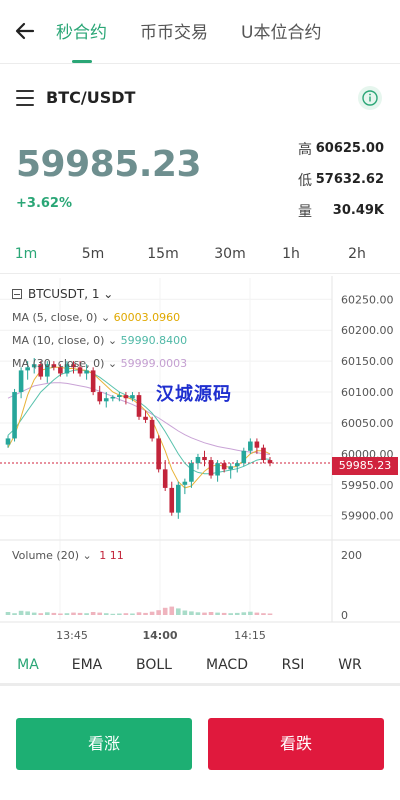 The image size is (400, 800). Describe the element at coordinates (367, 361) in the screenshot. I see `price-tick-label: 60150.00` at that location.